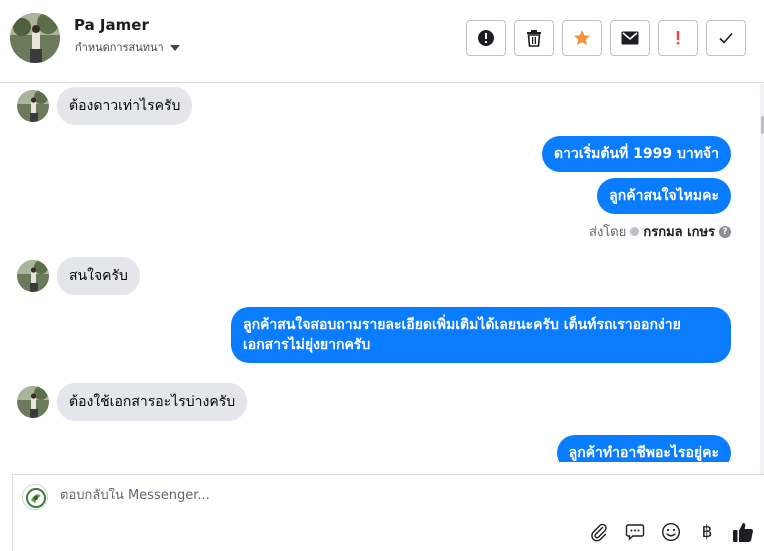 The width and height of the screenshot is (764, 551). Describe the element at coordinates (388, 512) in the screenshot. I see `message-composer: ฿` at that location.